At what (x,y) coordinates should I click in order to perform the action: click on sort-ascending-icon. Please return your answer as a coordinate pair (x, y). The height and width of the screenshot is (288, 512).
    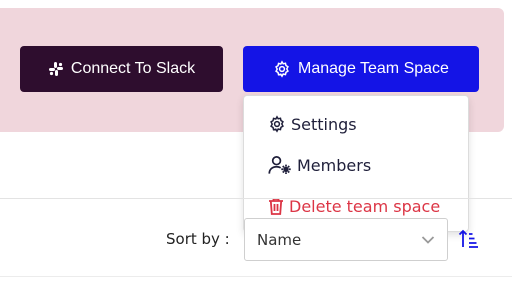
    Looking at the image, I should click on (469, 239).